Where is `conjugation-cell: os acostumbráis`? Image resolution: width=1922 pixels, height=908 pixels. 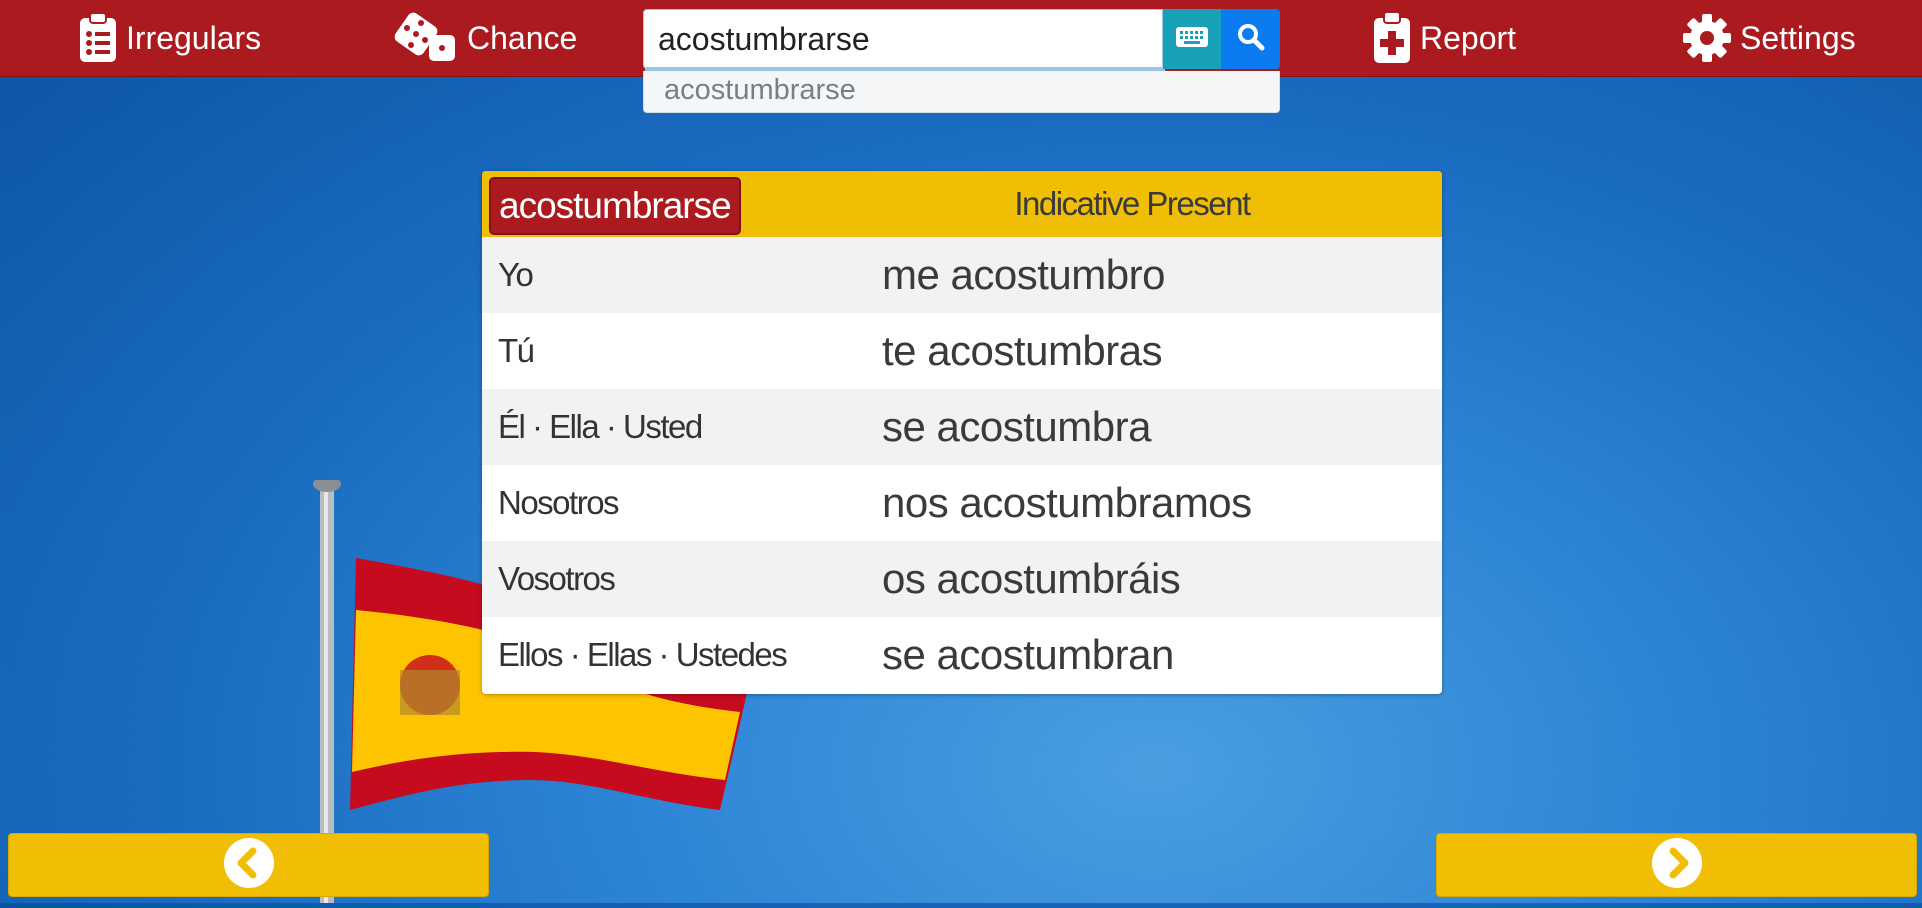 conjugation-cell: os acostumbráis is located at coordinates (1031, 578).